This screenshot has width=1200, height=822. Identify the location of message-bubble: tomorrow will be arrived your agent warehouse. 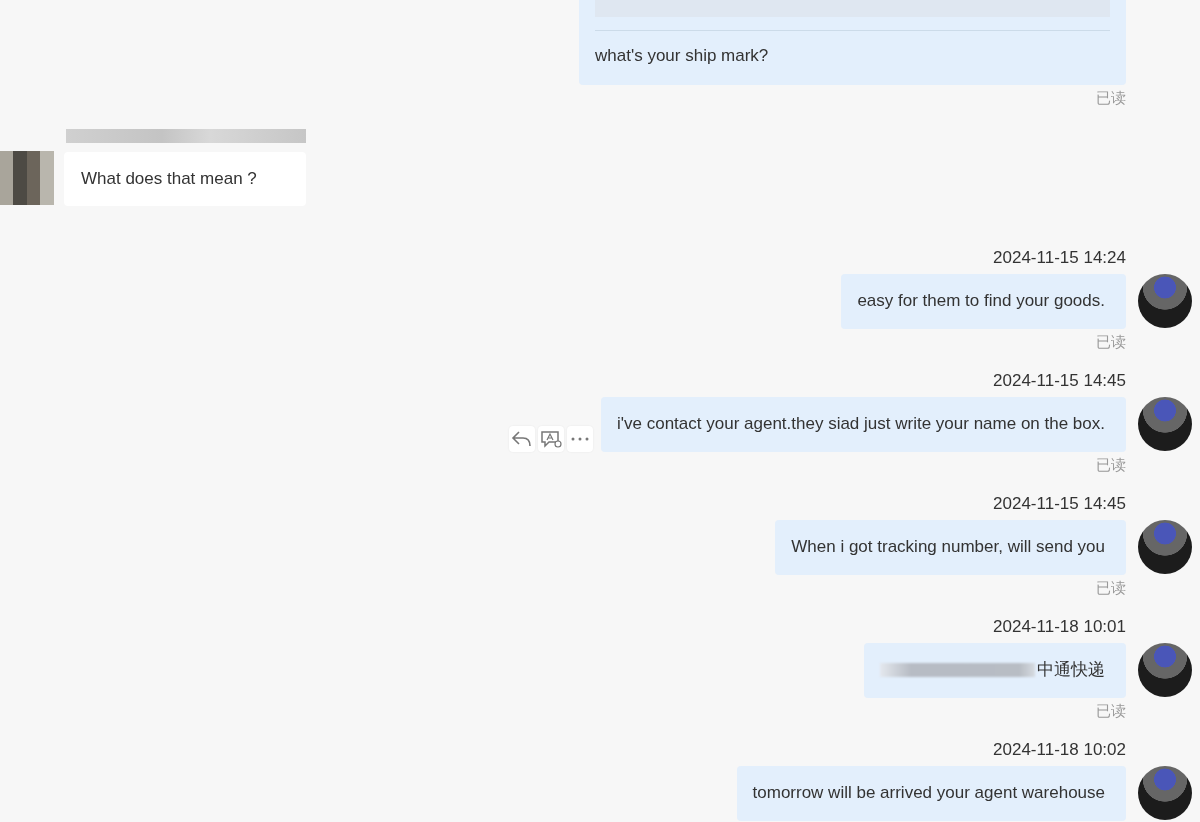
(931, 793).